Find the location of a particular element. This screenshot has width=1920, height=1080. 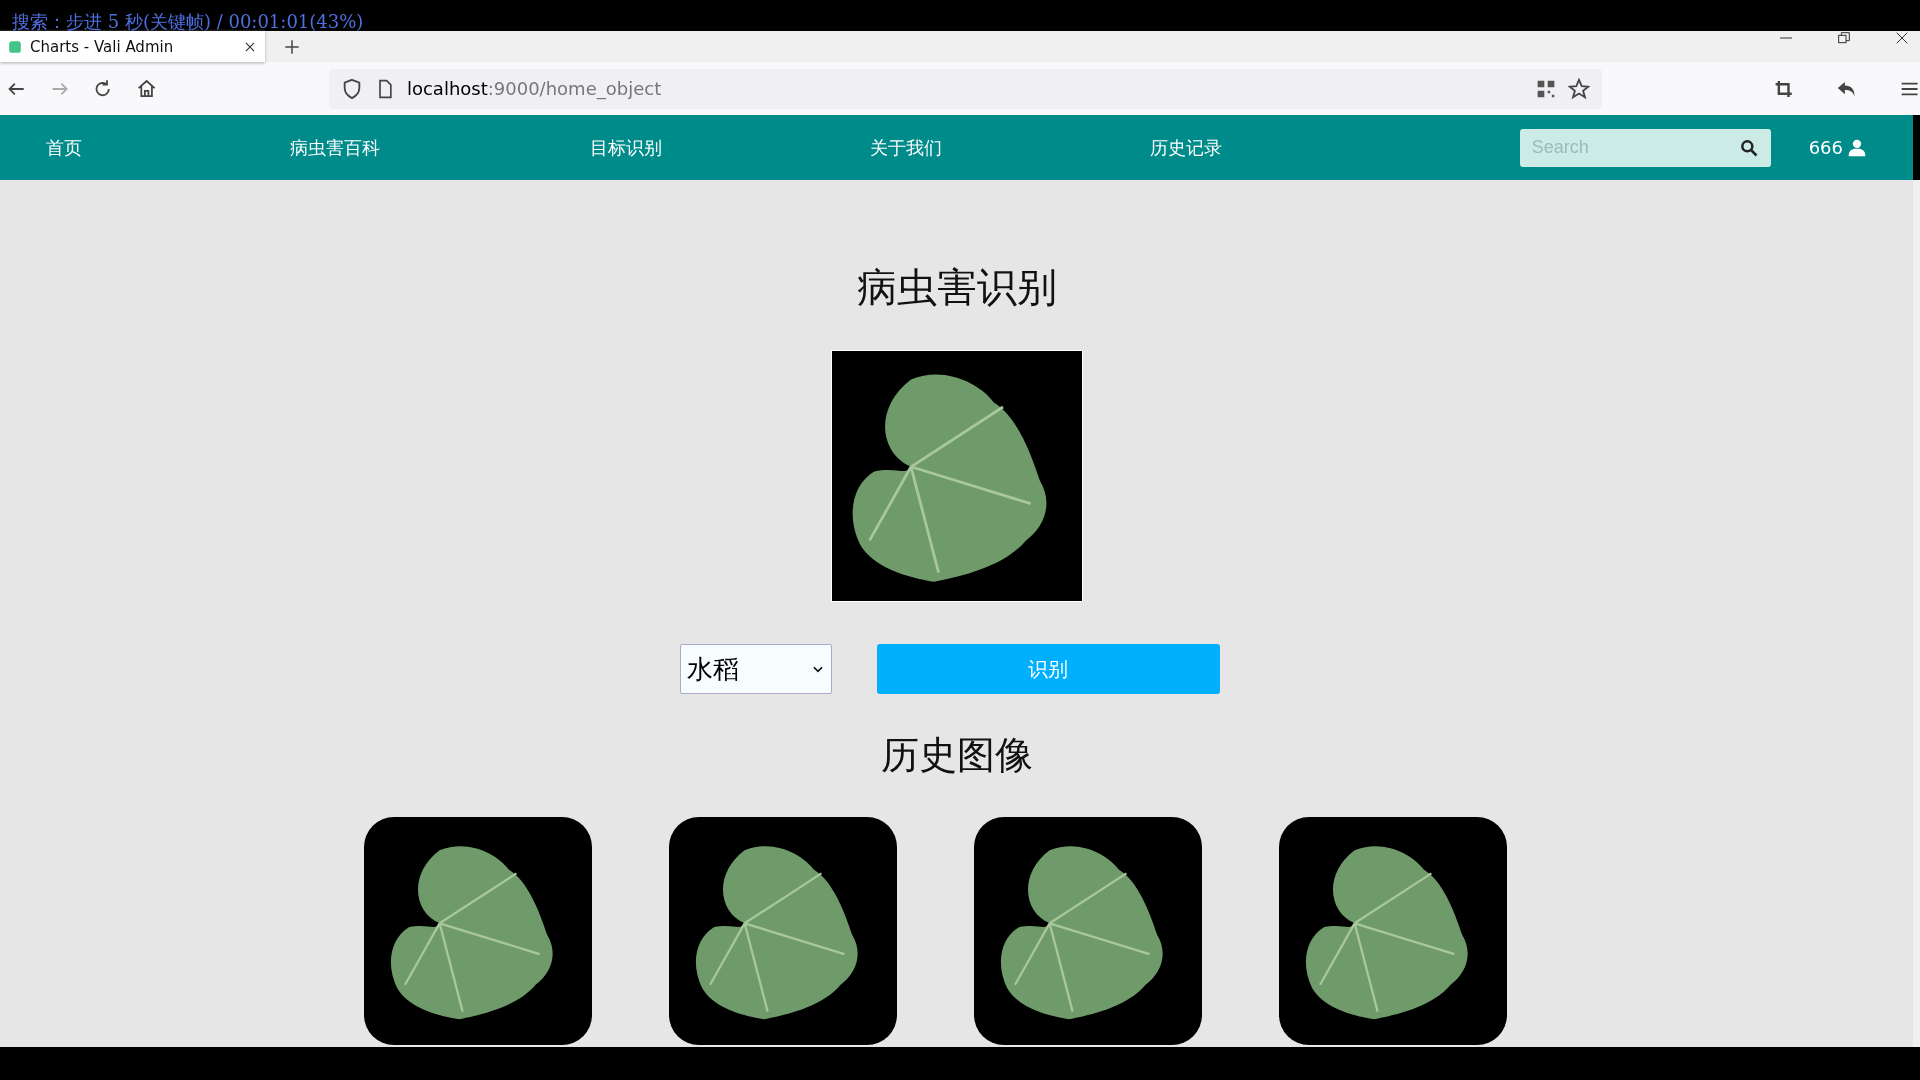

recognize-button: 识别 is located at coordinates (1048, 669).